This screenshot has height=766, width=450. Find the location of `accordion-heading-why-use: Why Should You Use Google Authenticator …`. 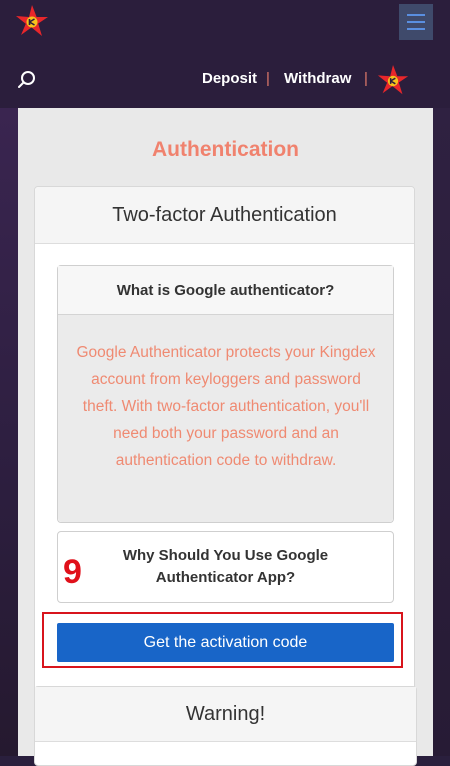

accordion-heading-why-use: Why Should You Use Google Authenticator … is located at coordinates (225, 566).